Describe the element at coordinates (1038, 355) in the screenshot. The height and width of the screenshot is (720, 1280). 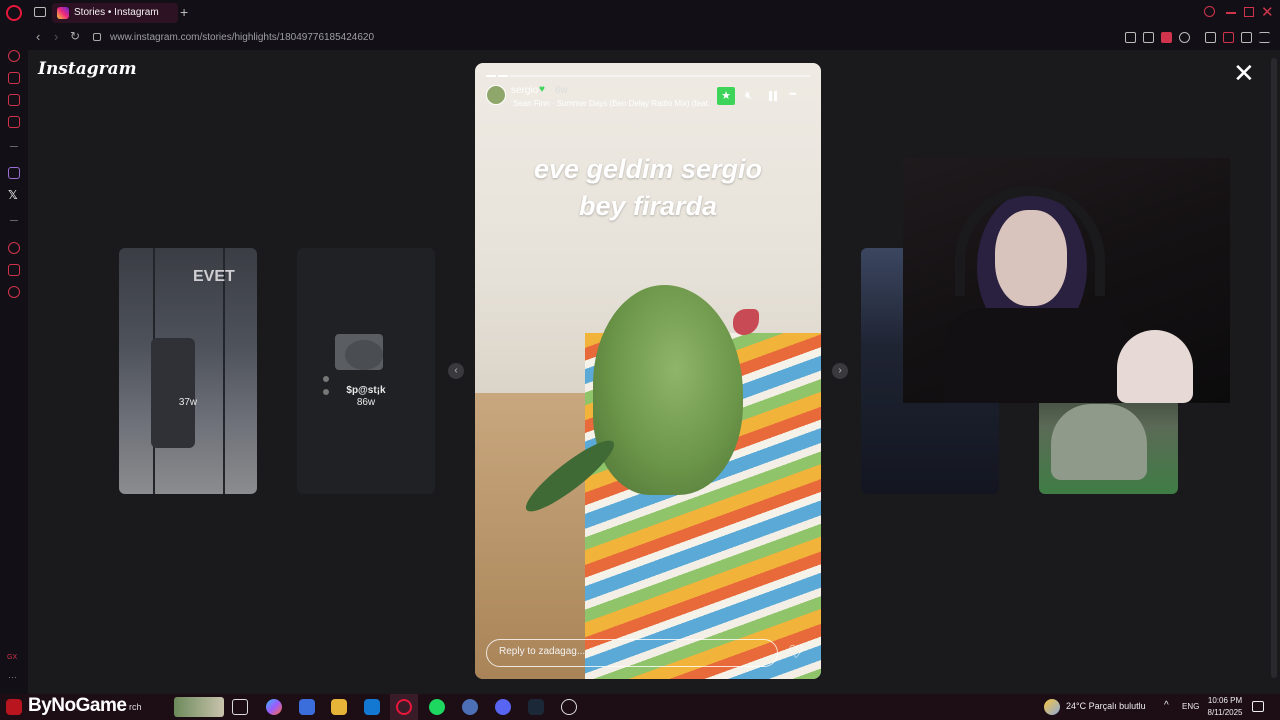
I see `webcam-body` at that location.